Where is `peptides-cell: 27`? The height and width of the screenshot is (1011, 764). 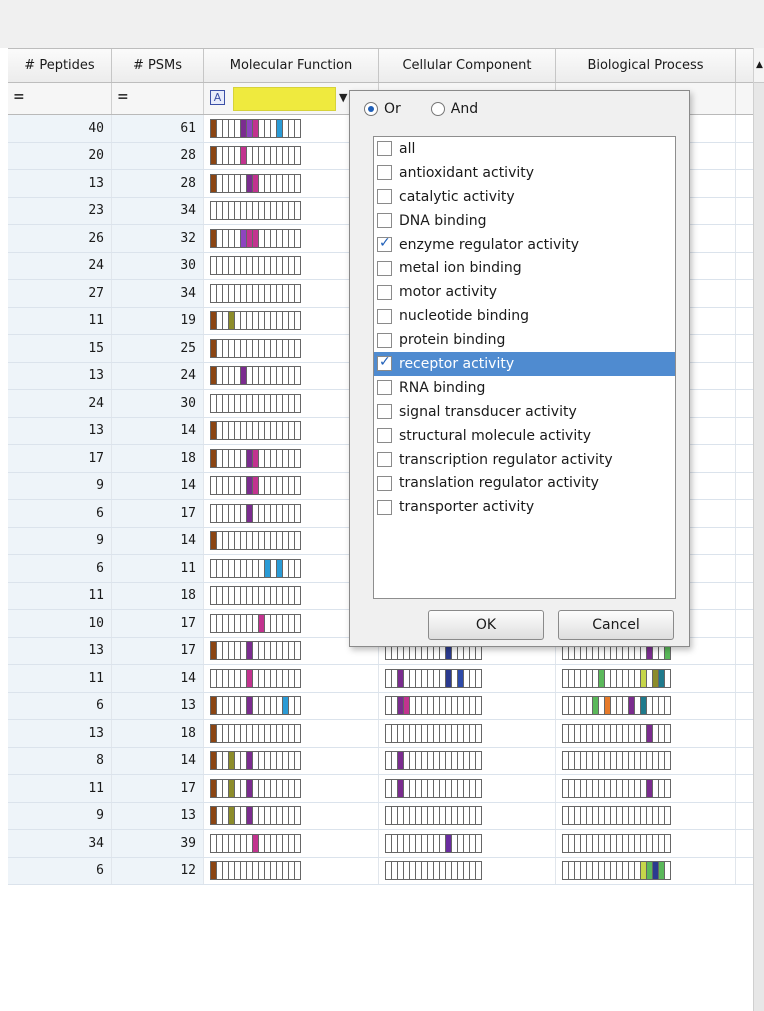
peptides-cell: 27 is located at coordinates (60, 293).